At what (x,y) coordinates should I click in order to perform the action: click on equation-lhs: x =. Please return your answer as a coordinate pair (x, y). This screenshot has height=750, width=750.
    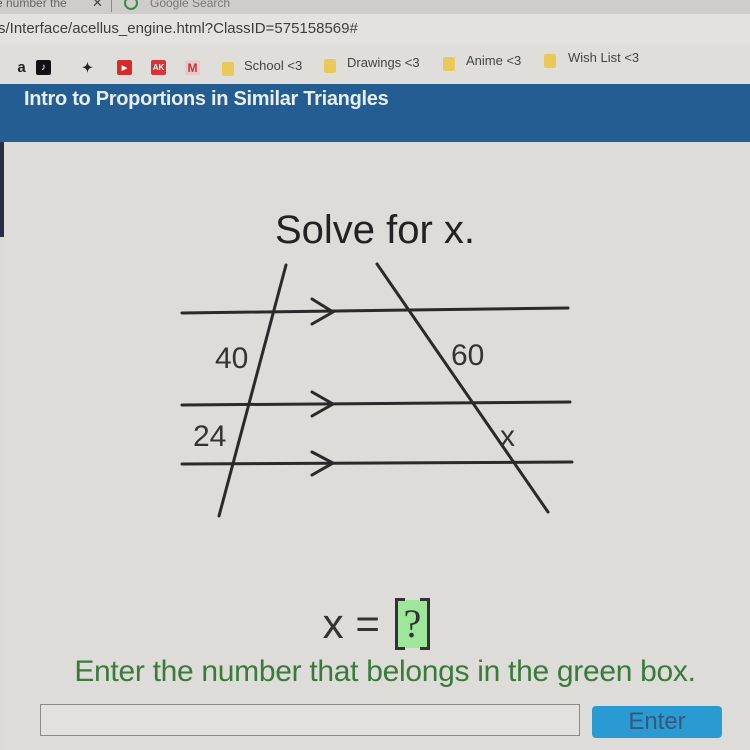
    Looking at the image, I should click on (351, 623).